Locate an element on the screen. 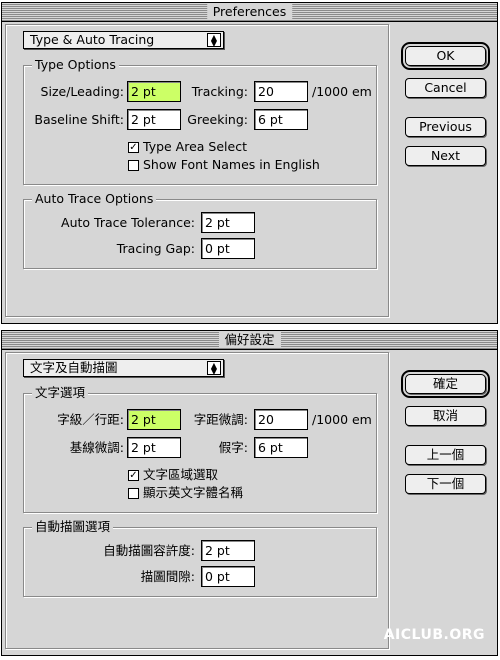 The width and height of the screenshot is (500, 660). baseline-shift-label: 基線微調: is located at coordinates (96, 447).